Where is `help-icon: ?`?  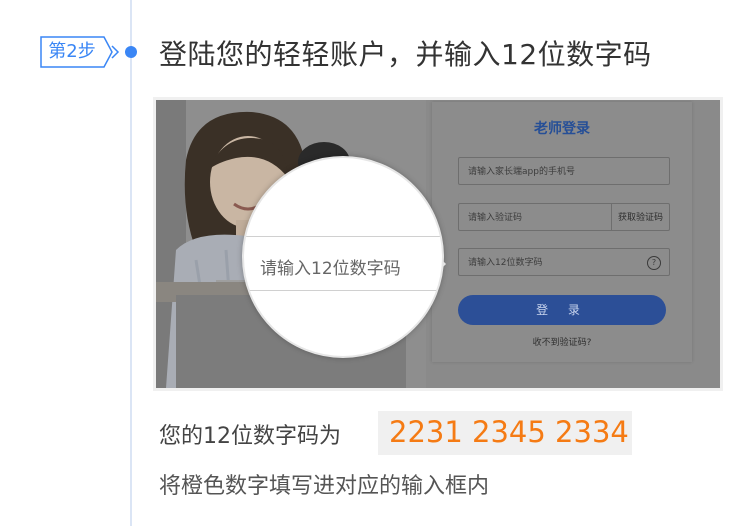 help-icon: ? is located at coordinates (654, 263).